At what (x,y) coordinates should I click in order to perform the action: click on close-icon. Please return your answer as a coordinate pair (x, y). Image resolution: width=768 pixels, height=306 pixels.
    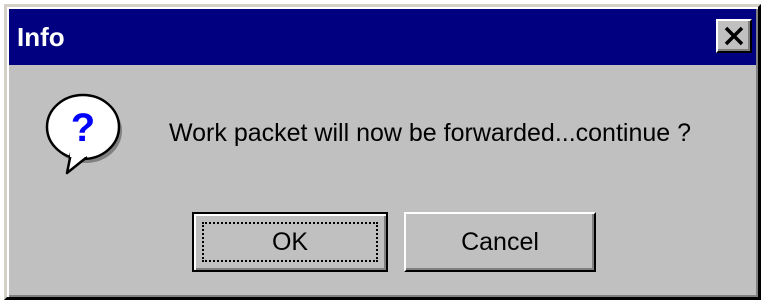
    Looking at the image, I should click on (734, 36).